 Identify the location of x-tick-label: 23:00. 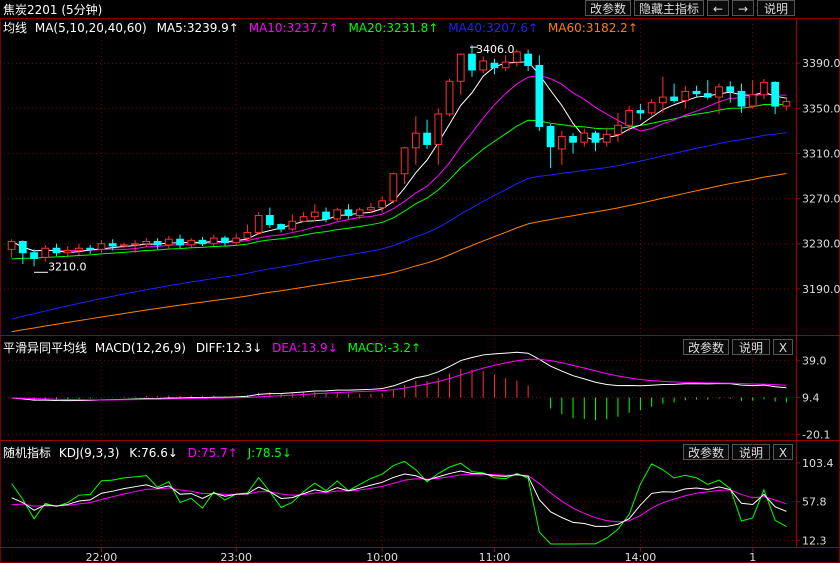
(236, 557).